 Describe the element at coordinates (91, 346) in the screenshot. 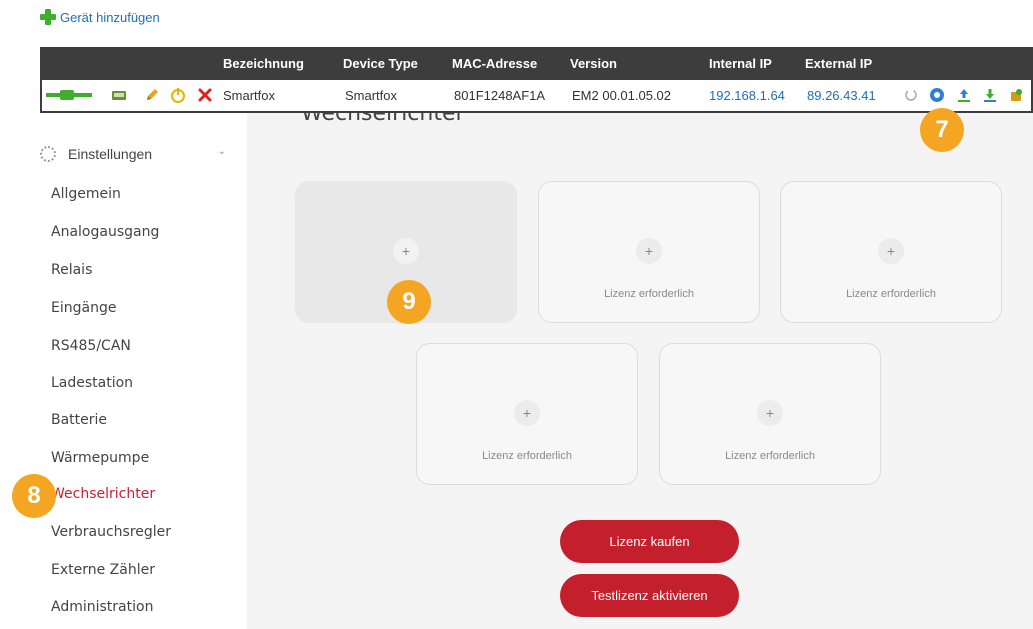

I see `sidebar-item-rs485-can: RS485/CAN` at that location.